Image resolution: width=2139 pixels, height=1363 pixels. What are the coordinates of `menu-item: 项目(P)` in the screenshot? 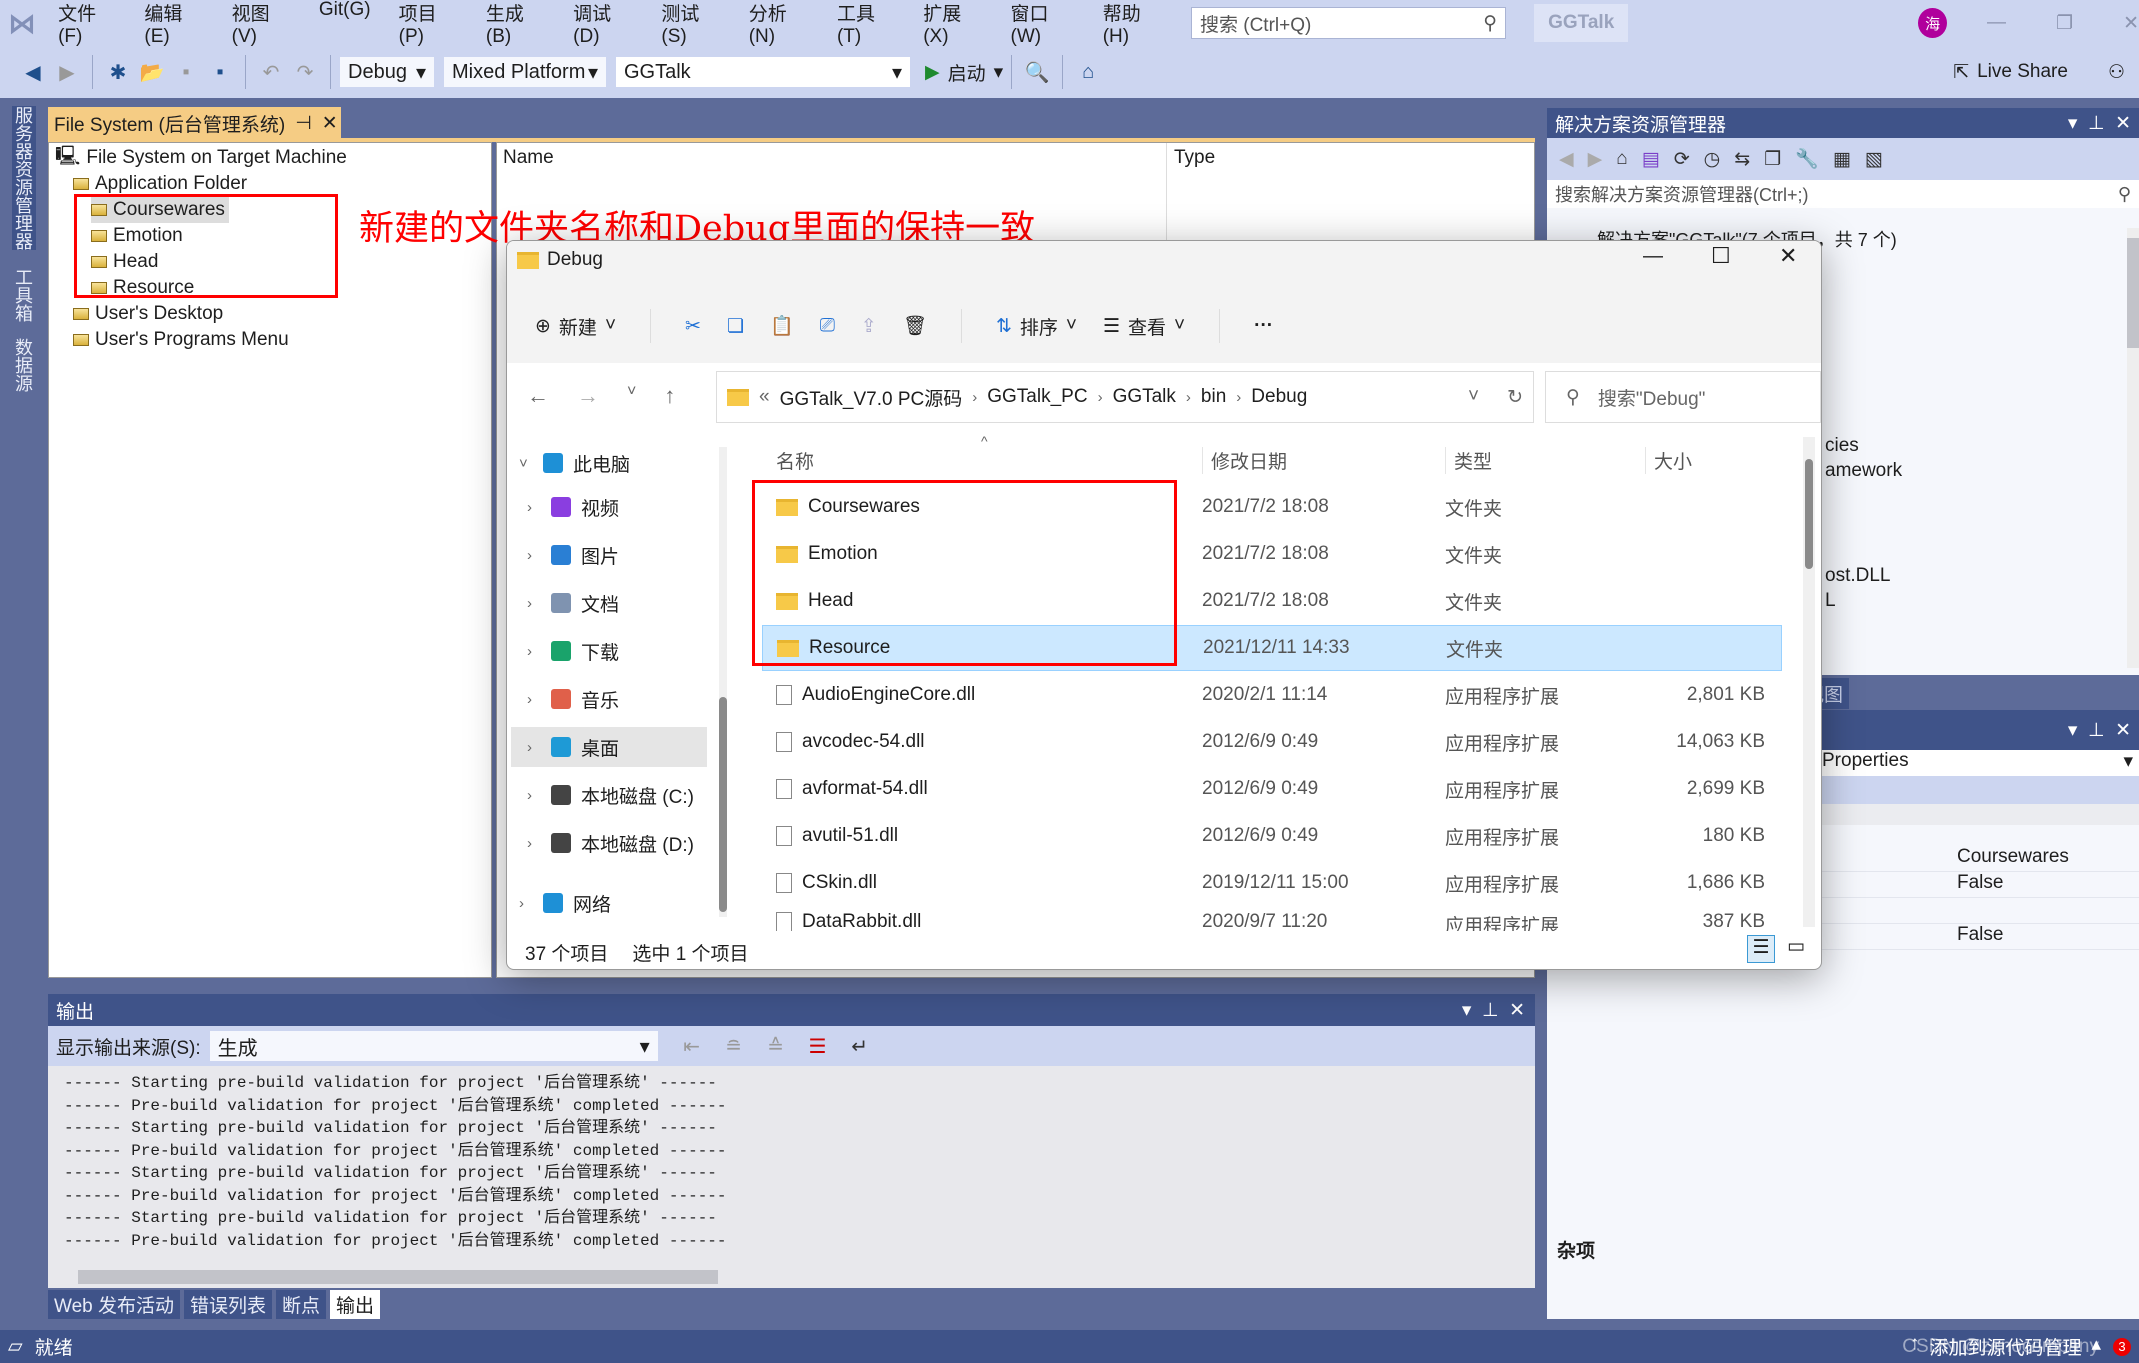 It's located at (428, 24).